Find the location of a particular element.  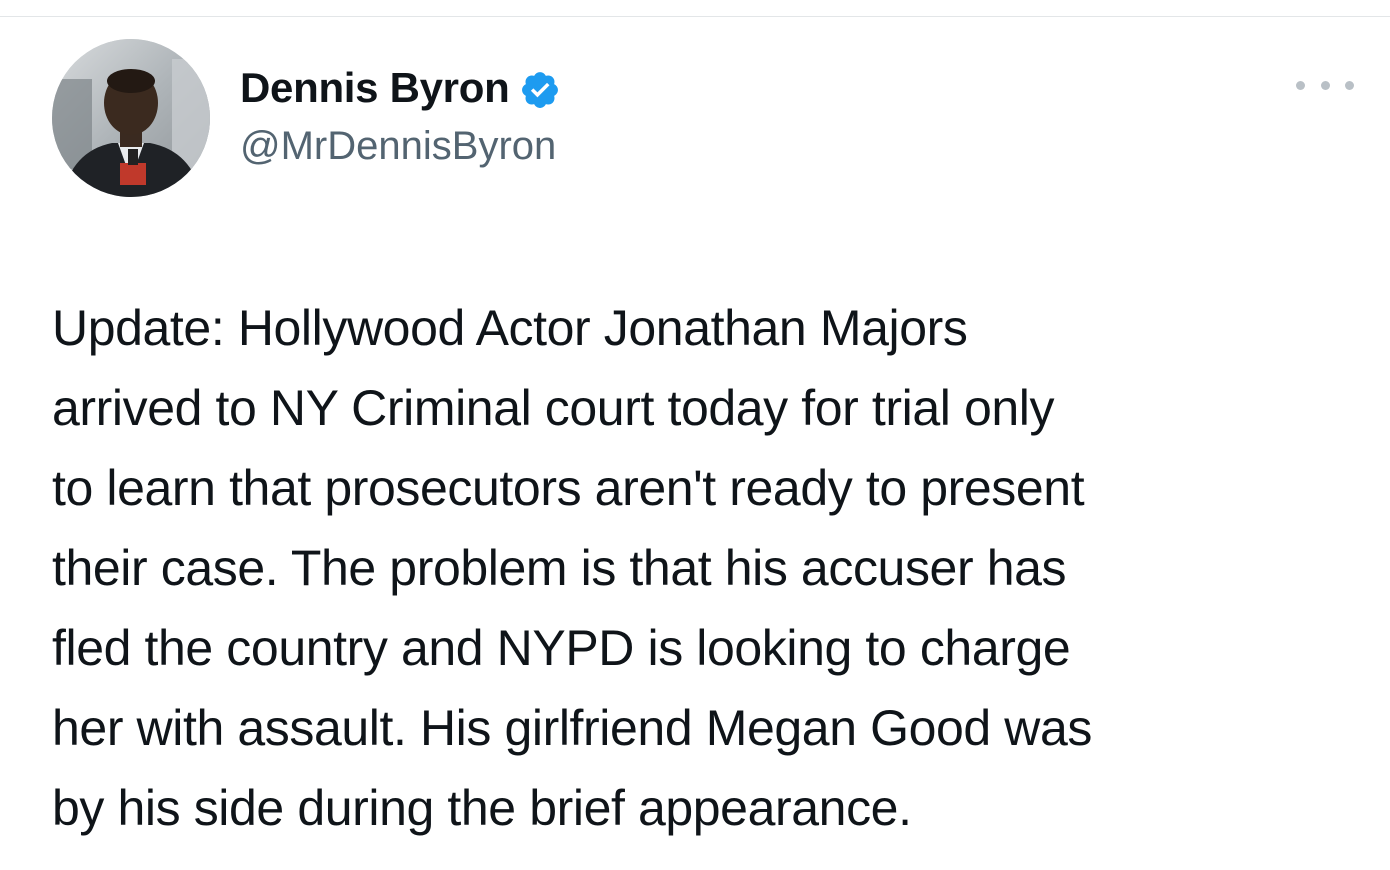

profile-photo-icon is located at coordinates (131, 118).